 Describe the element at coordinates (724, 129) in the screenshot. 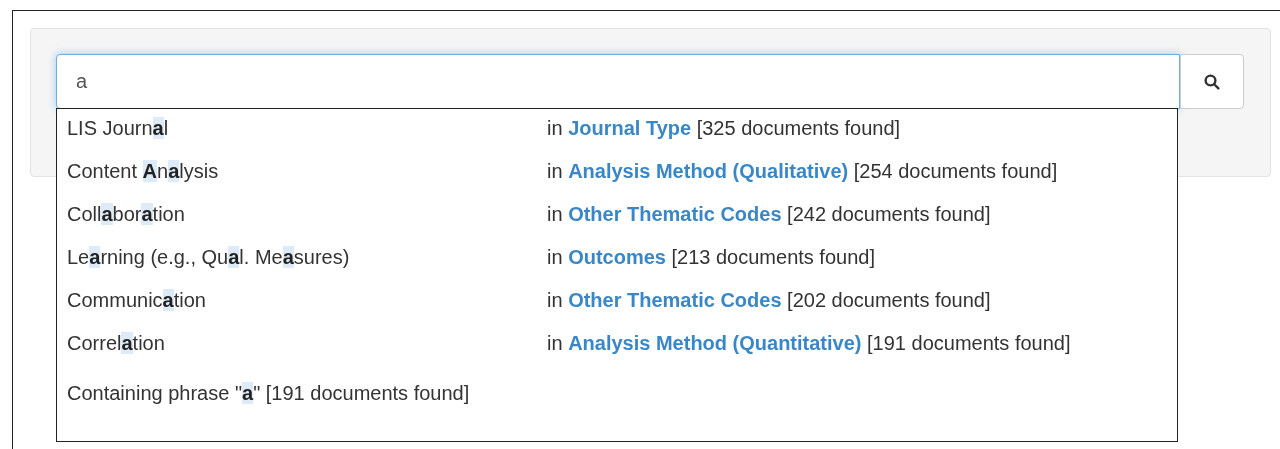

I see `suggestion-category: in Journal Type [325 documents found]` at that location.